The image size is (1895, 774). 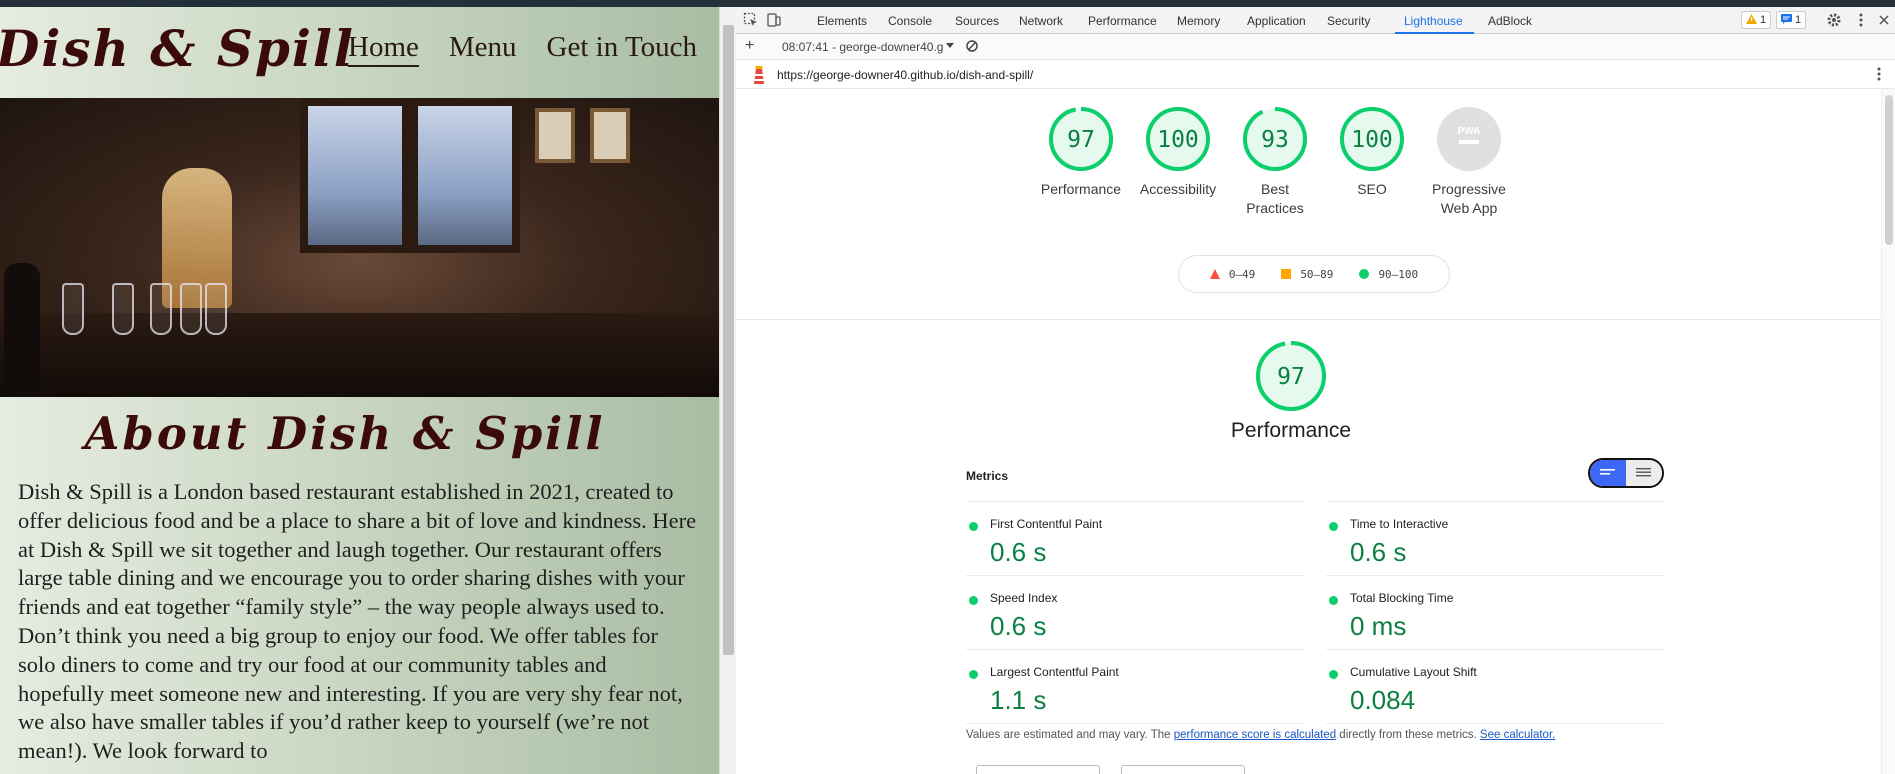 I want to click on score-gauge-best-practices: 93 Best Practices, so click(x=1275, y=161).